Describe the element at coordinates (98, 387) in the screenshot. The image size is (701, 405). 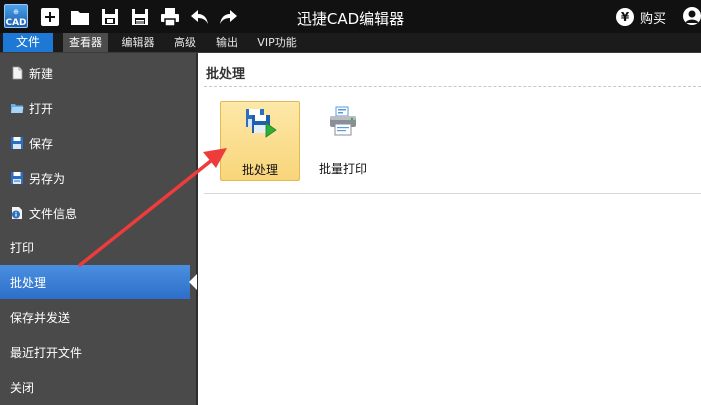
I see `sidebar-item-close: 关闭` at that location.